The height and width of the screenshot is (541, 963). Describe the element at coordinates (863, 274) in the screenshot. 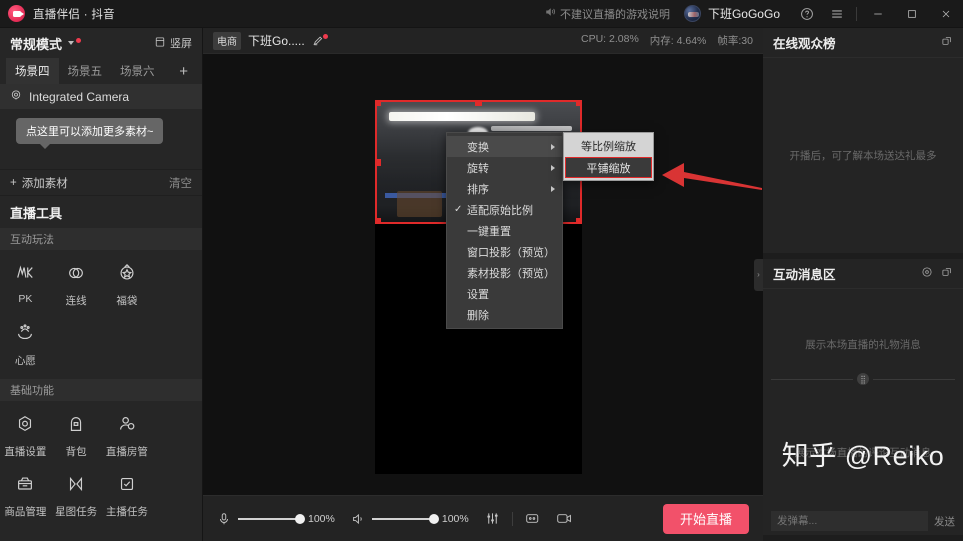

I see `messages-panel-header: 互动消息区` at that location.